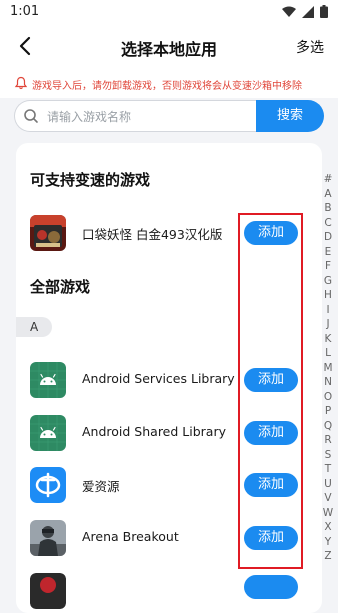 The image size is (338, 613). What do you see at coordinates (327, 527) in the screenshot?
I see `alphabet-index-letter: X` at bounding box center [327, 527].